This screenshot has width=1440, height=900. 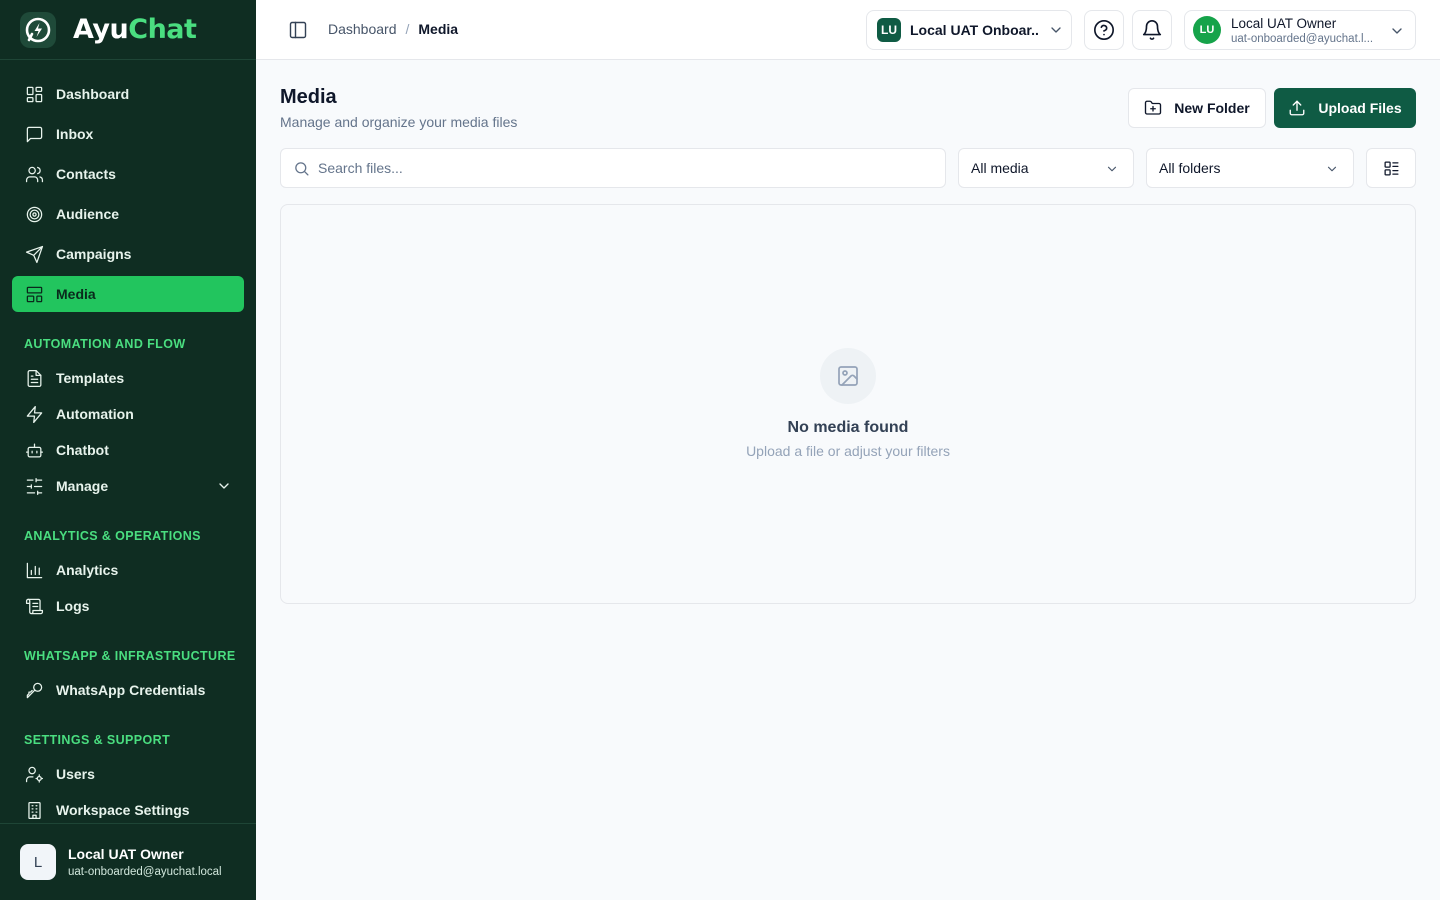 I want to click on folder-filter-value: All folders, so click(x=1190, y=168).